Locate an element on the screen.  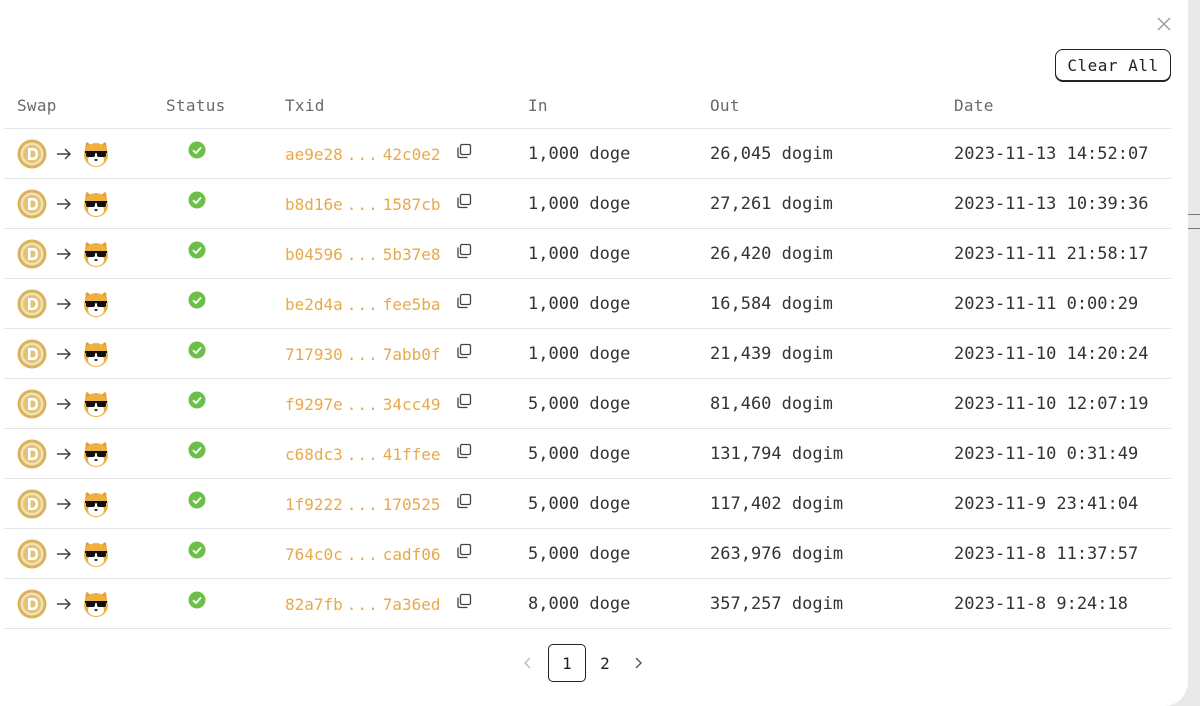
txid-cell: 717930 ... 7abb0f is located at coordinates (379, 354).